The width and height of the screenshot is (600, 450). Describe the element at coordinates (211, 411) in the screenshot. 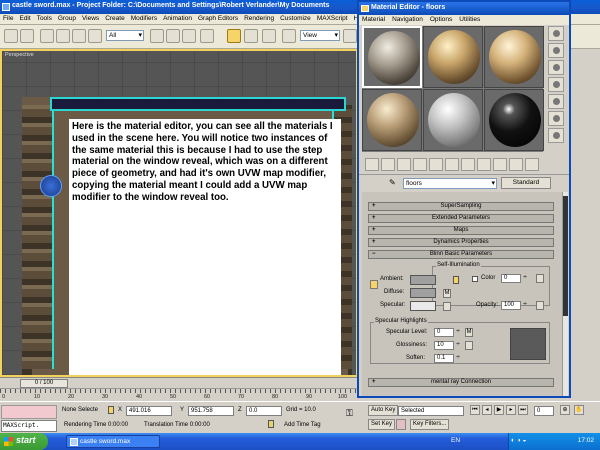

I see `y-coordinate-field: 951.758` at that location.